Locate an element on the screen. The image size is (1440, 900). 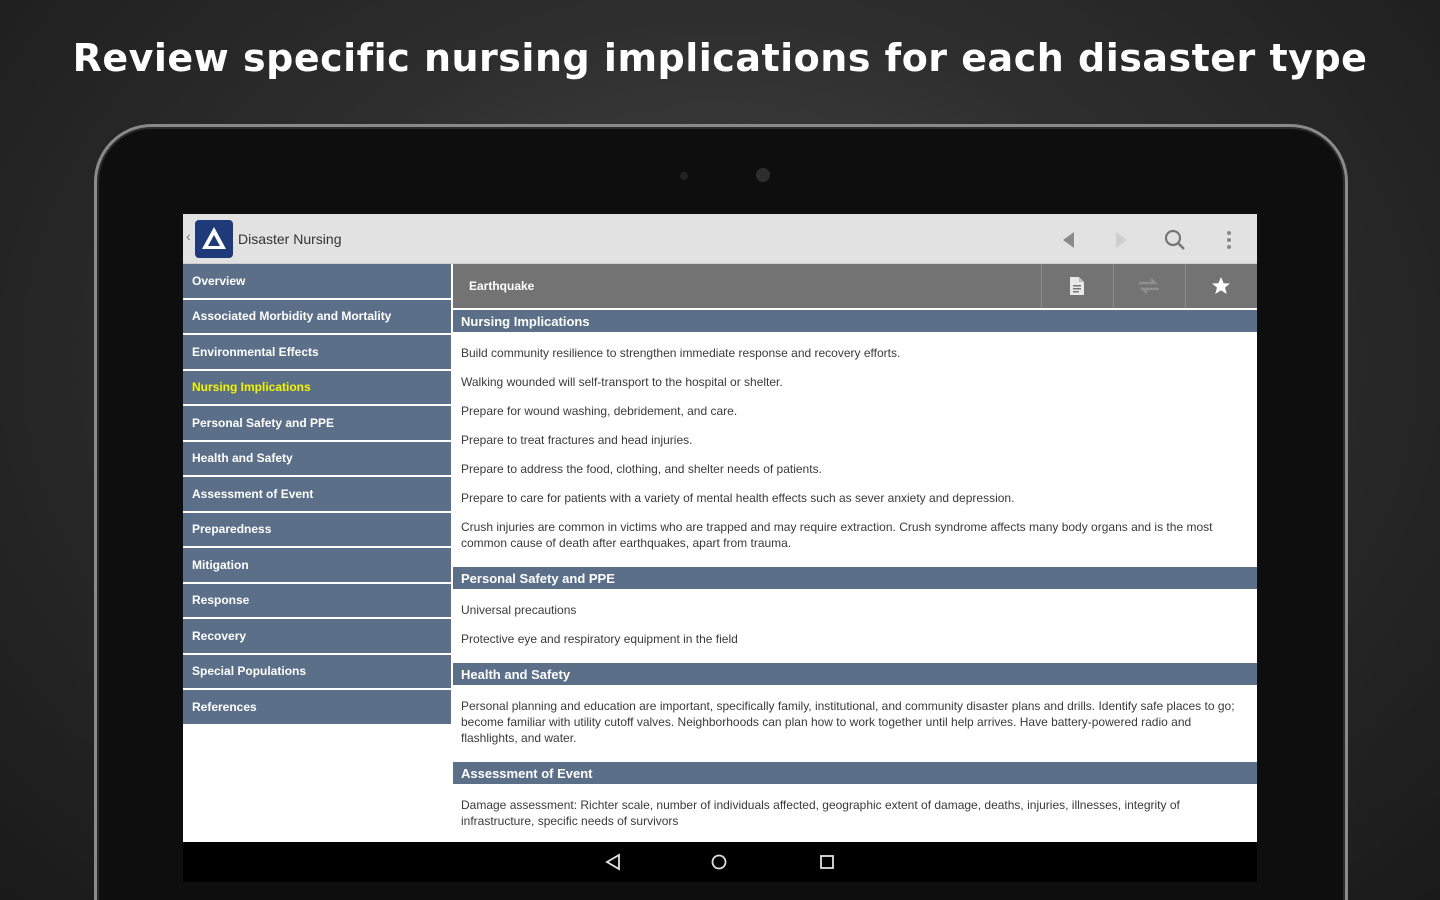
front-camera is located at coordinates (763, 175).